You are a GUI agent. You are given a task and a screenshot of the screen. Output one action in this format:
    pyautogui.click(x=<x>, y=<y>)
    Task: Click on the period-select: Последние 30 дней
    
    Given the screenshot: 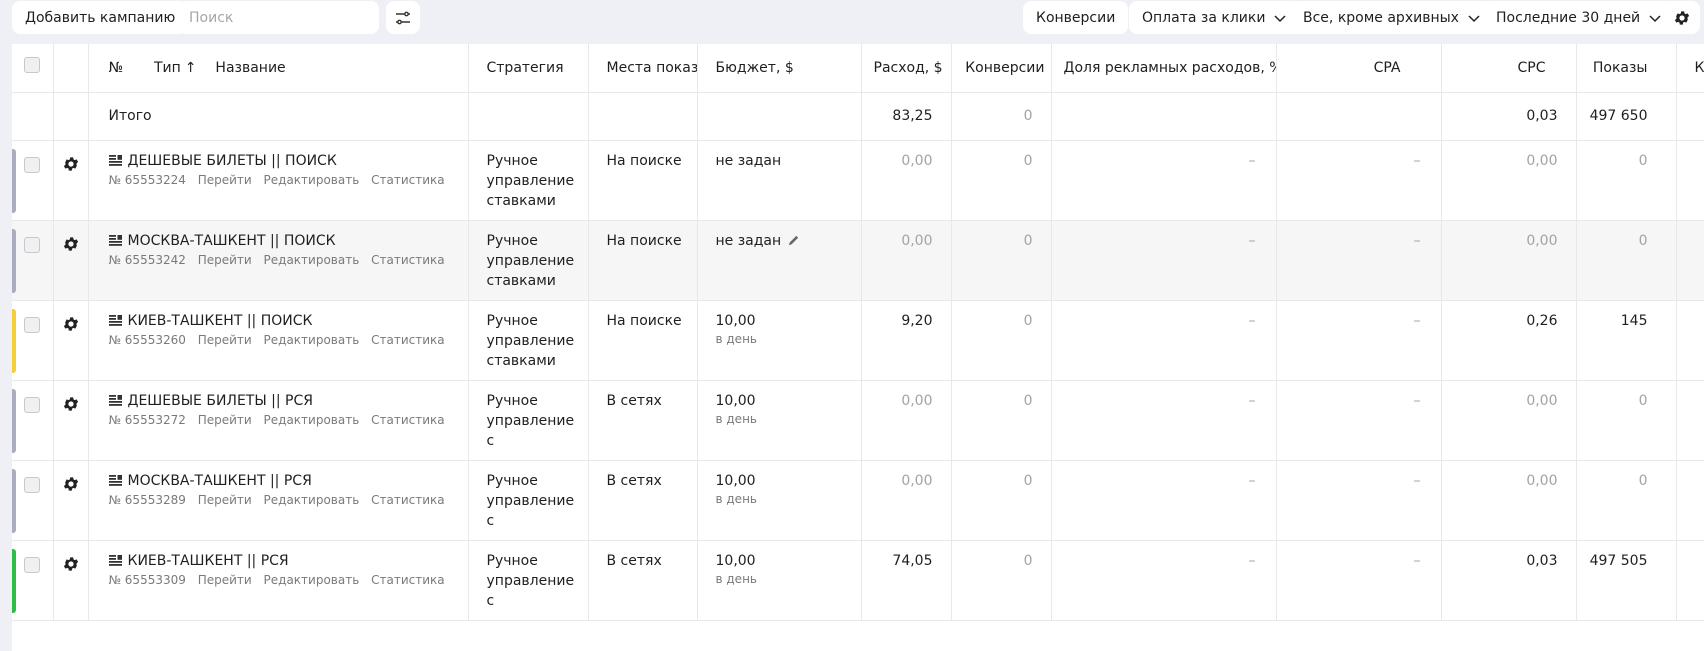 What is the action you would take?
    pyautogui.click(x=1579, y=17)
    